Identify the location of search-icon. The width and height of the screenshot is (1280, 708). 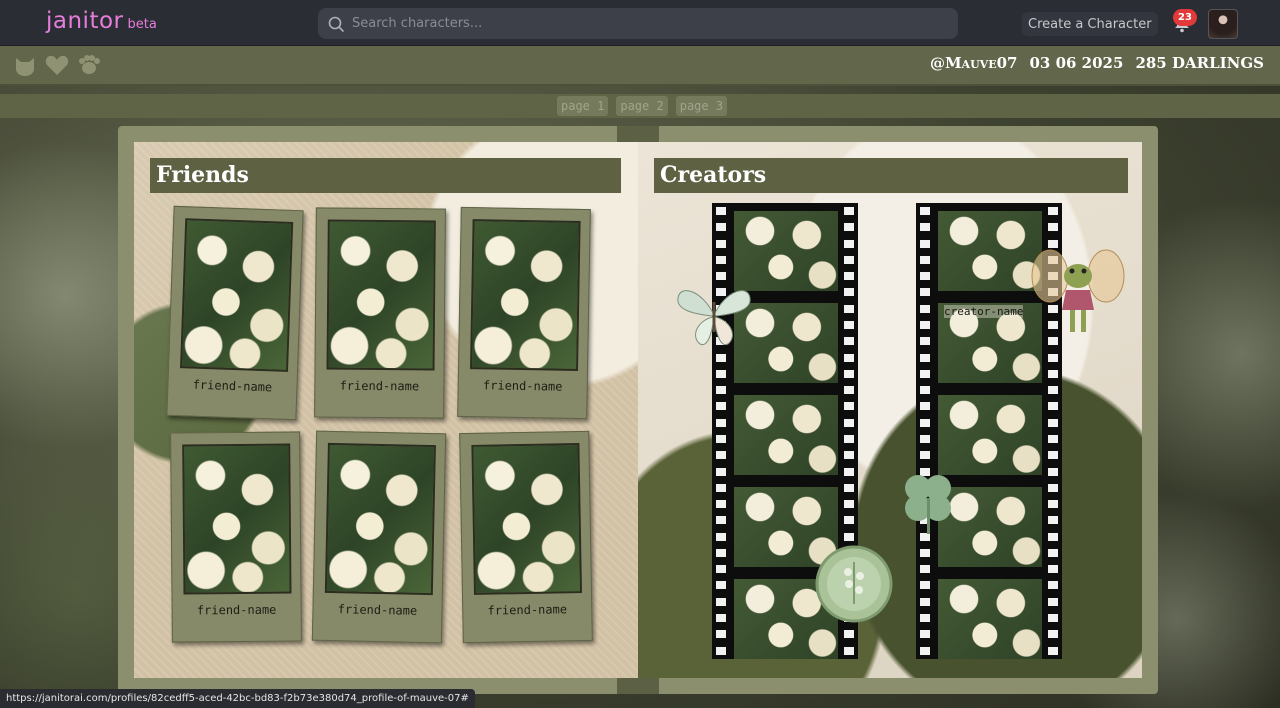
(336, 24).